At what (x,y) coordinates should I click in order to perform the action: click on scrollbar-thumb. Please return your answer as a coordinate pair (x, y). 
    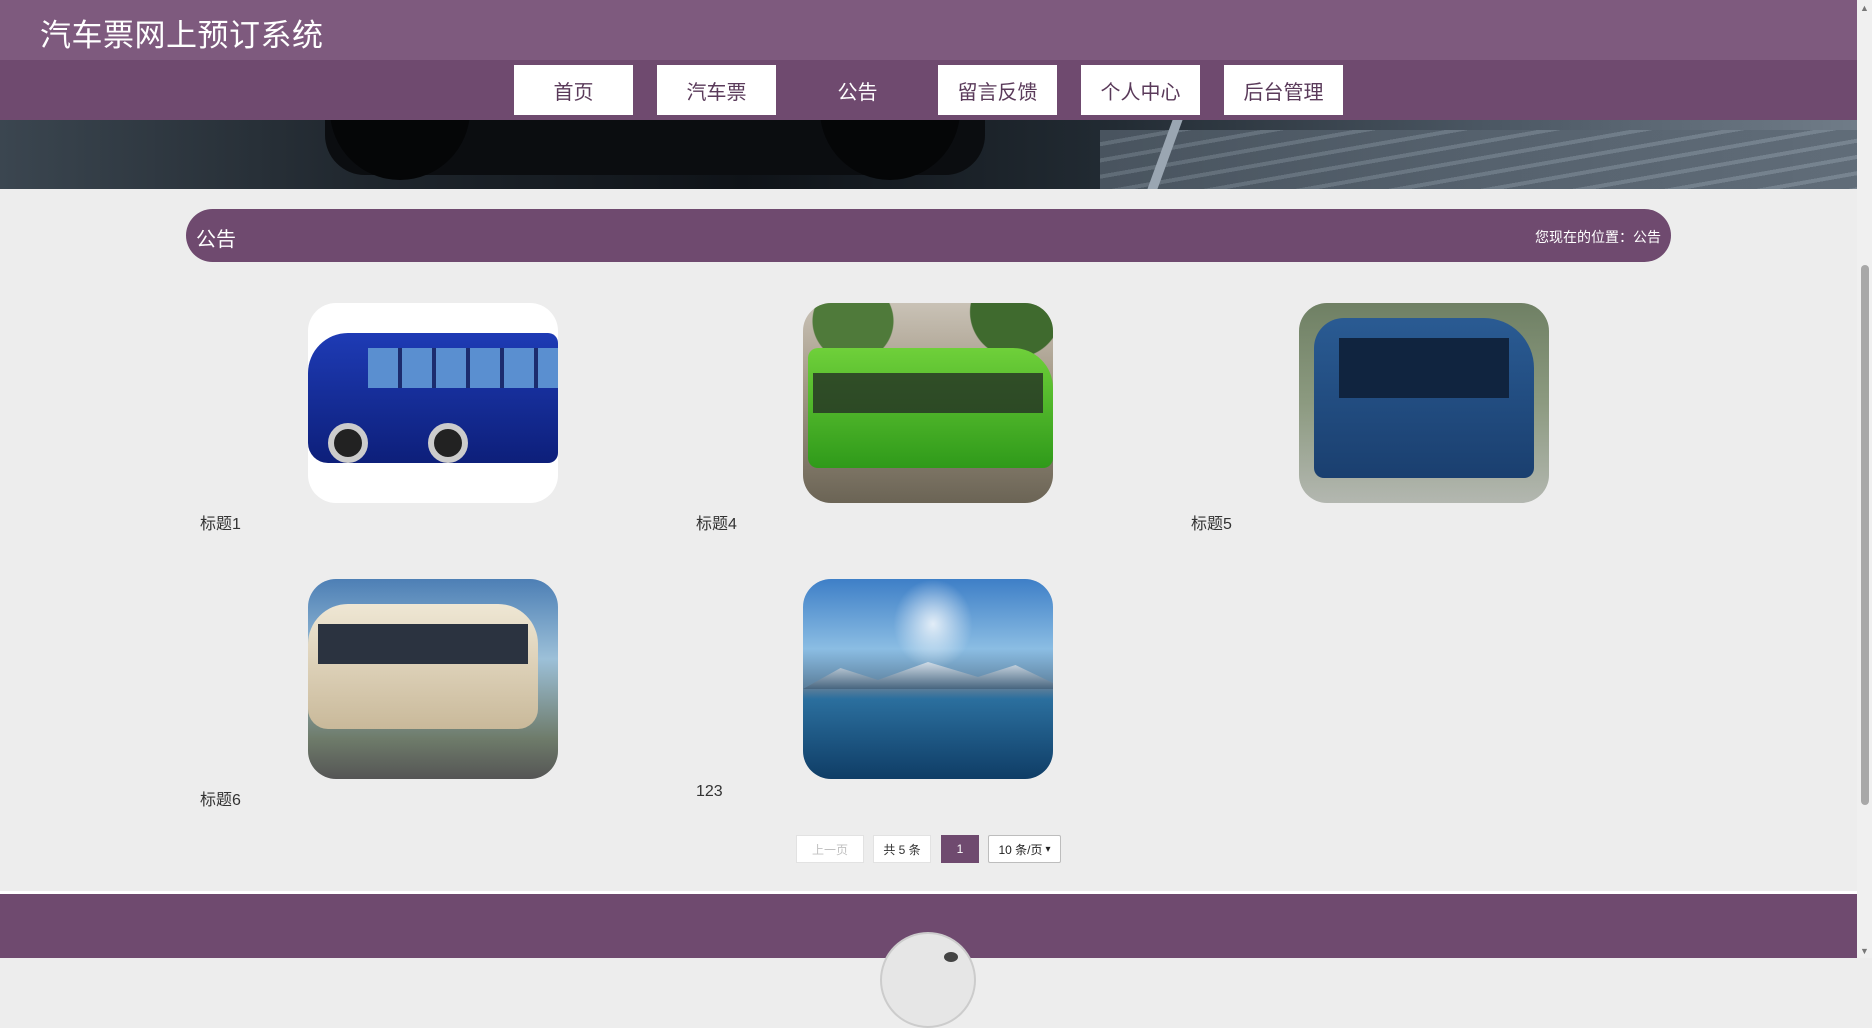
    Looking at the image, I should click on (1865, 535).